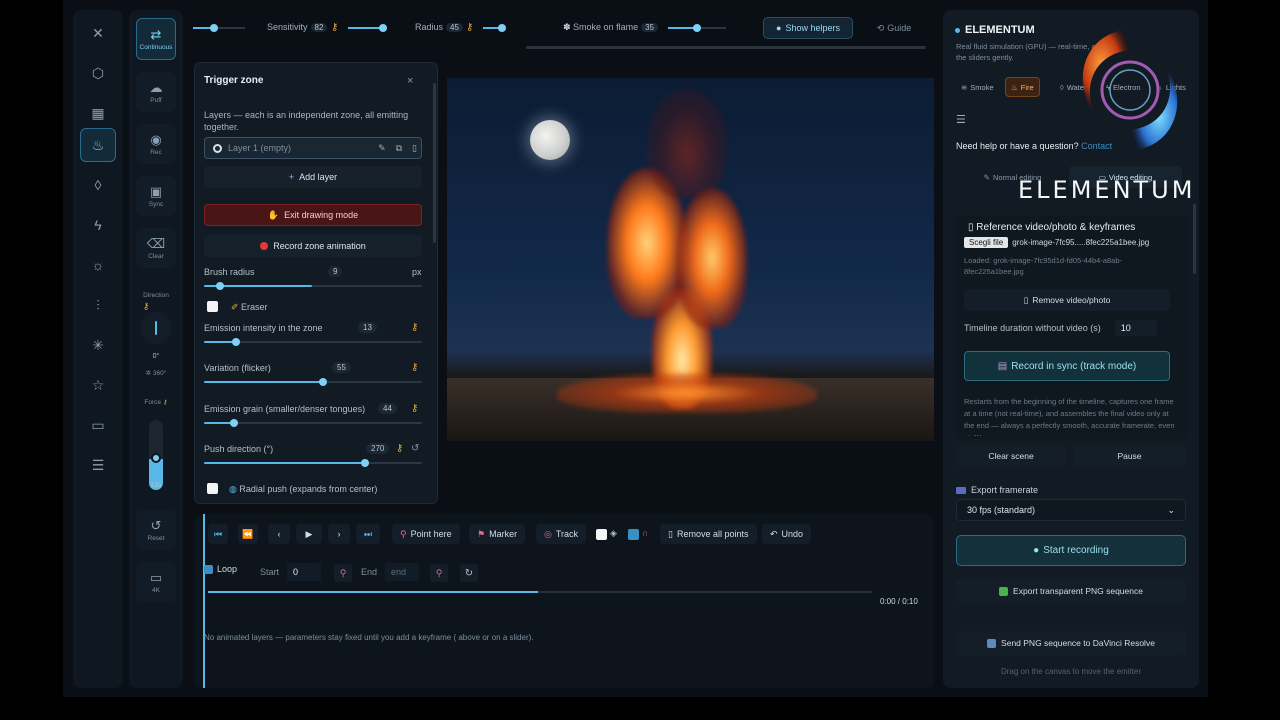  Describe the element at coordinates (98, 225) in the screenshot. I see `bolt-icon: ϟ` at that location.